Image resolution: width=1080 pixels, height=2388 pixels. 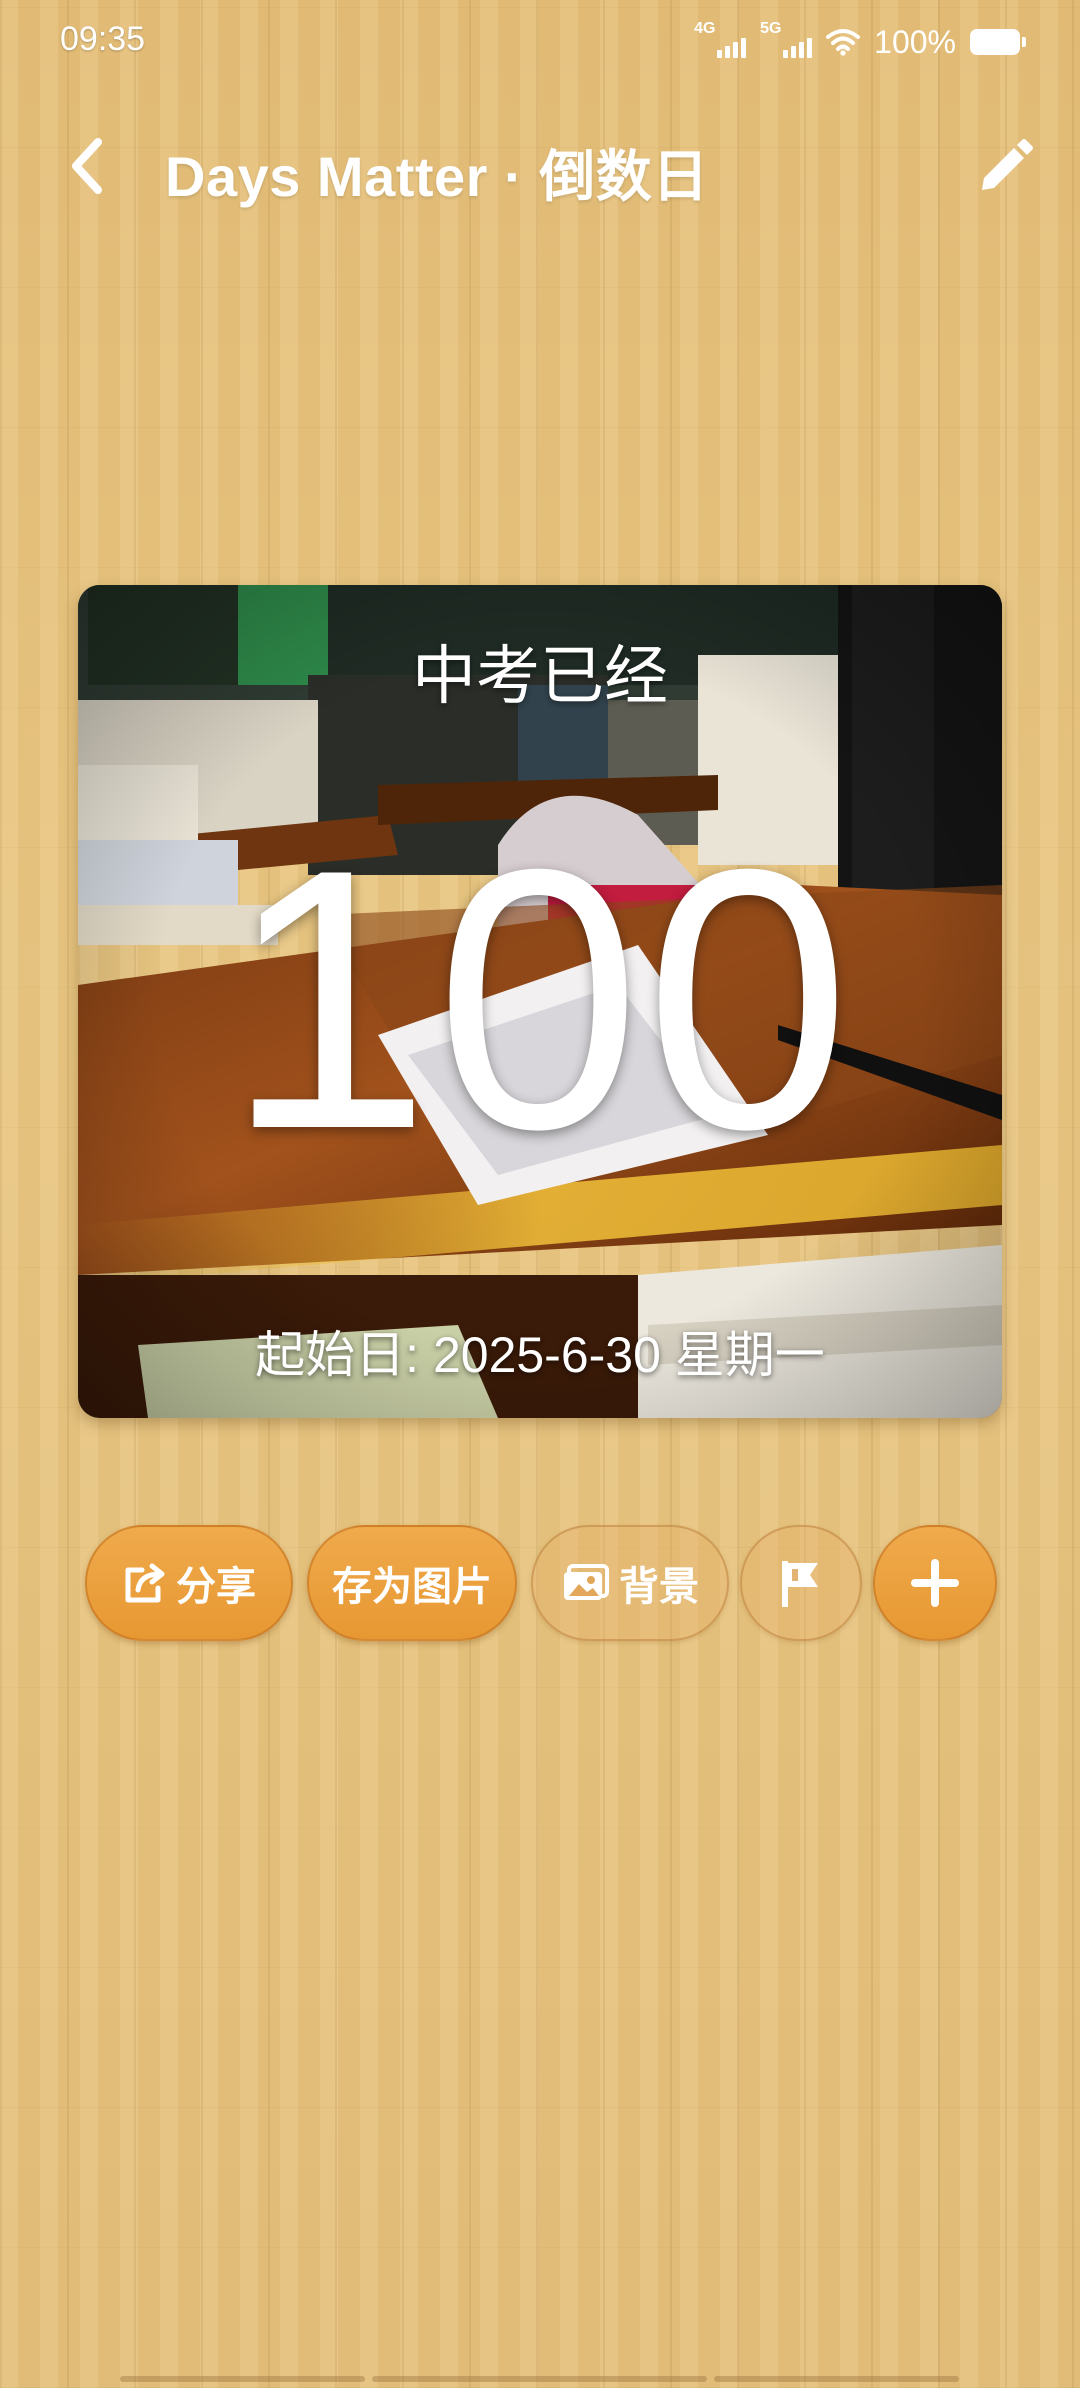 What do you see at coordinates (705, 28) in the screenshot?
I see `network-type-label: 4G` at bounding box center [705, 28].